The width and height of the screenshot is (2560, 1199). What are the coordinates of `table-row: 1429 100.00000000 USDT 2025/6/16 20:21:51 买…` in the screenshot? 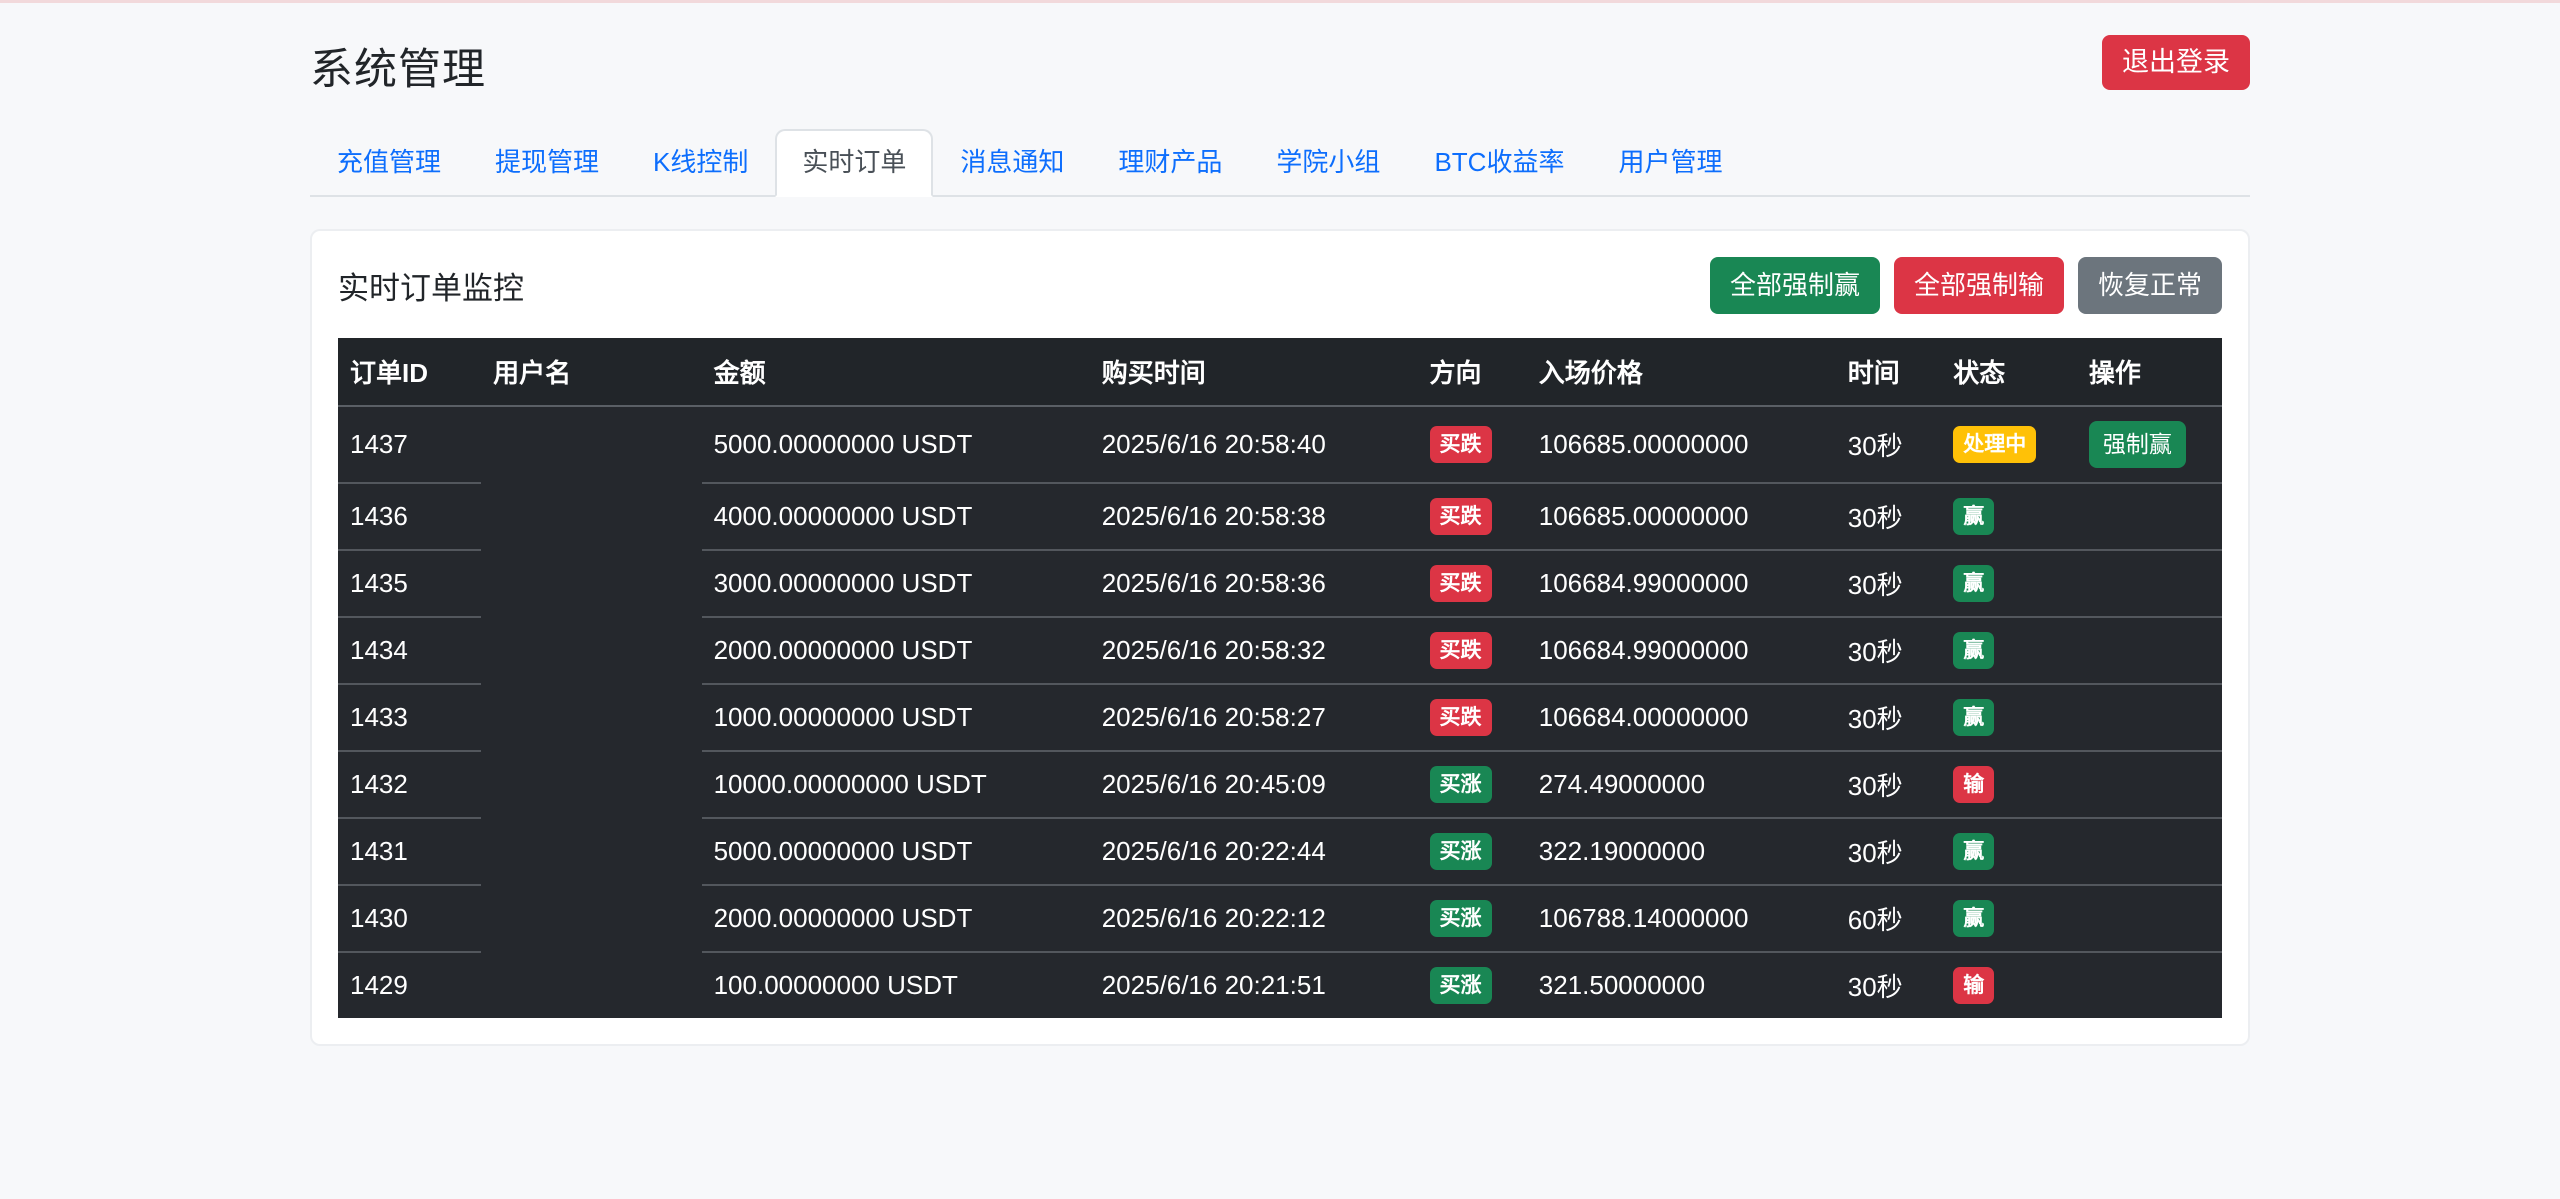 It's located at (1280, 985).